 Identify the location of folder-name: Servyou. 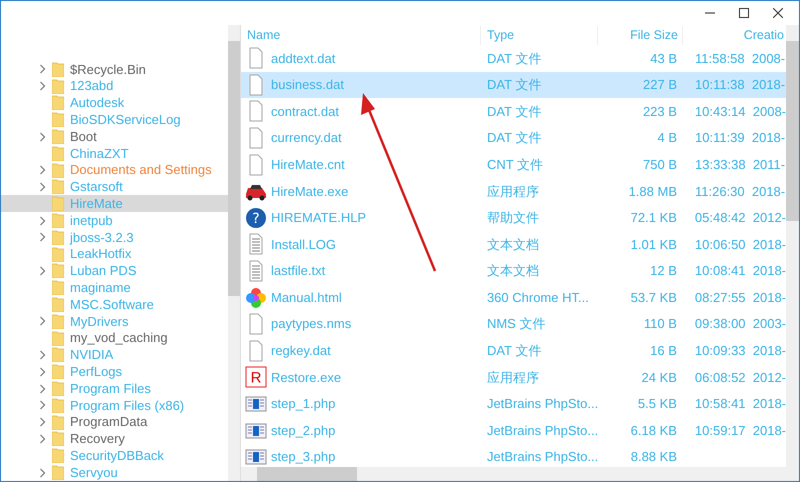
(94, 472).